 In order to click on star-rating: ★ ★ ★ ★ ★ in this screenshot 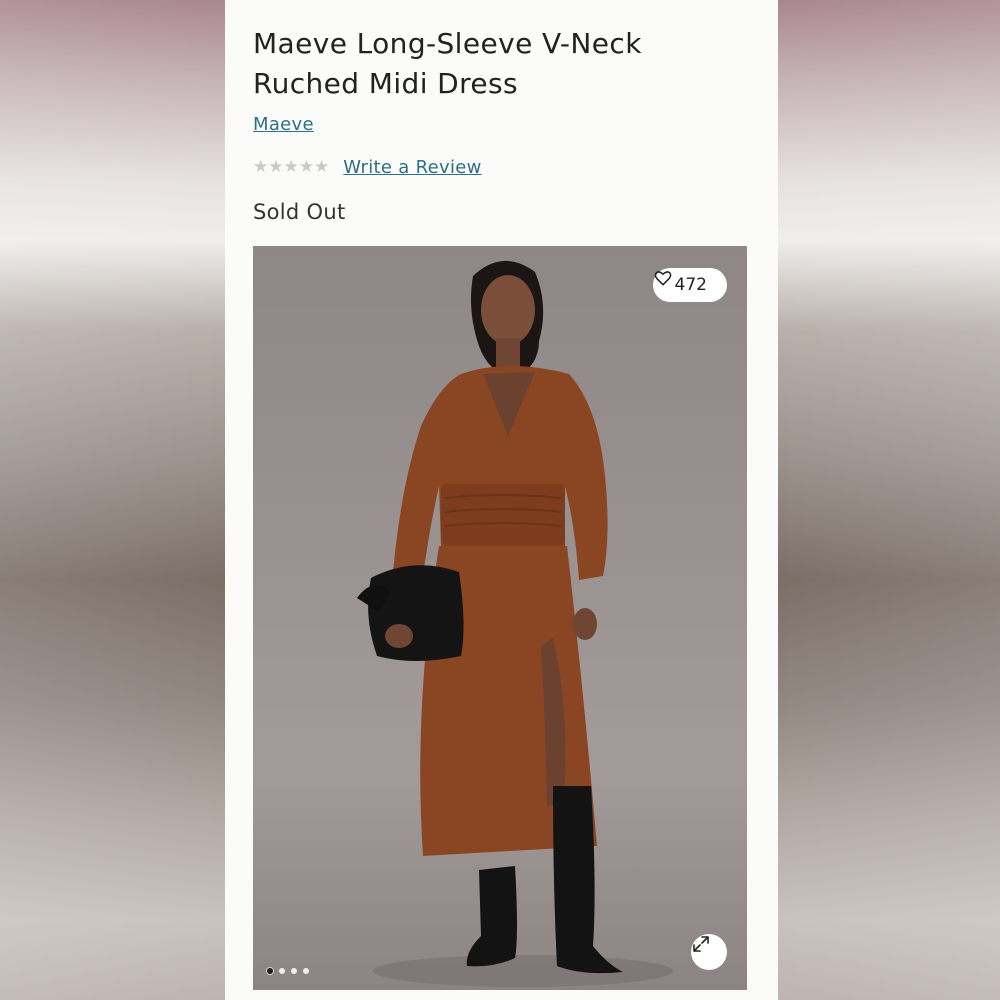, I will do `click(291, 166)`.